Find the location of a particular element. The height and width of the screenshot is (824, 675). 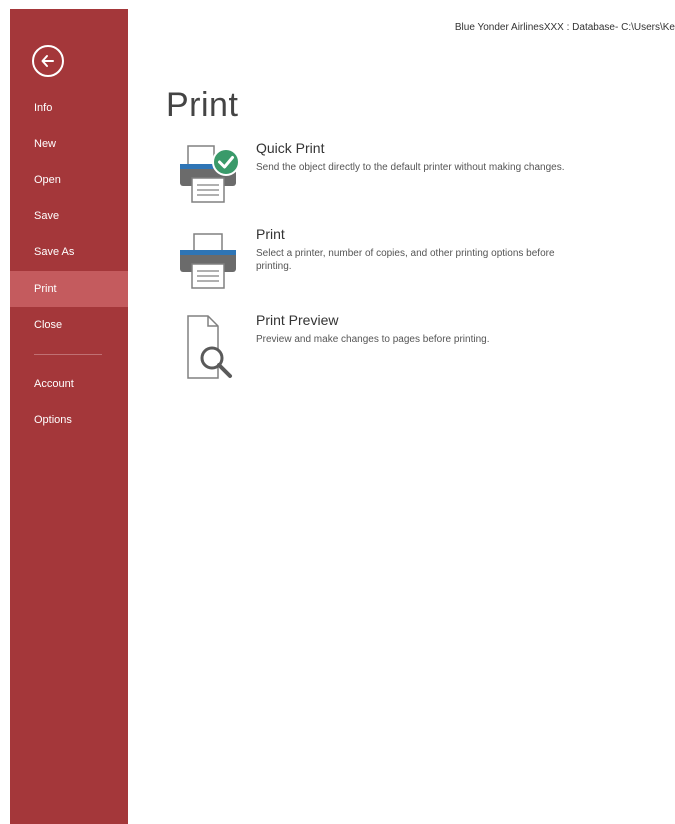

quick-print-title: Quick Print is located at coordinates (290, 148).